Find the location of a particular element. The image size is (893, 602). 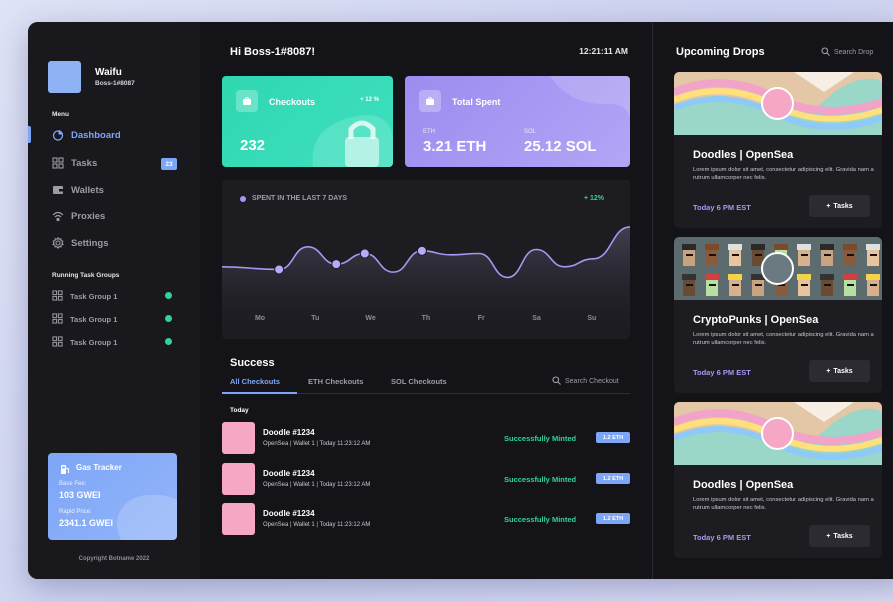

search-drop-input: Search Drop is located at coordinates (847, 52).